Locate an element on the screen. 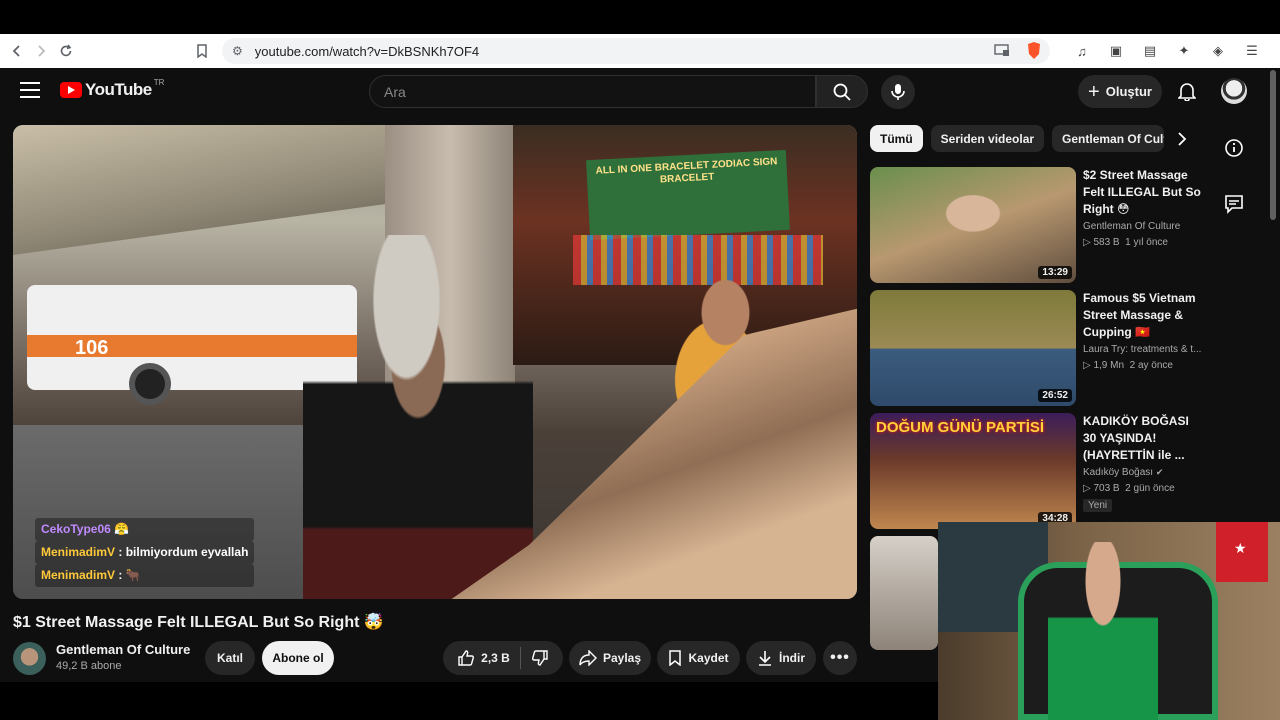 The height and width of the screenshot is (720, 1280). subscribe-button: Abone ol is located at coordinates (298, 658).